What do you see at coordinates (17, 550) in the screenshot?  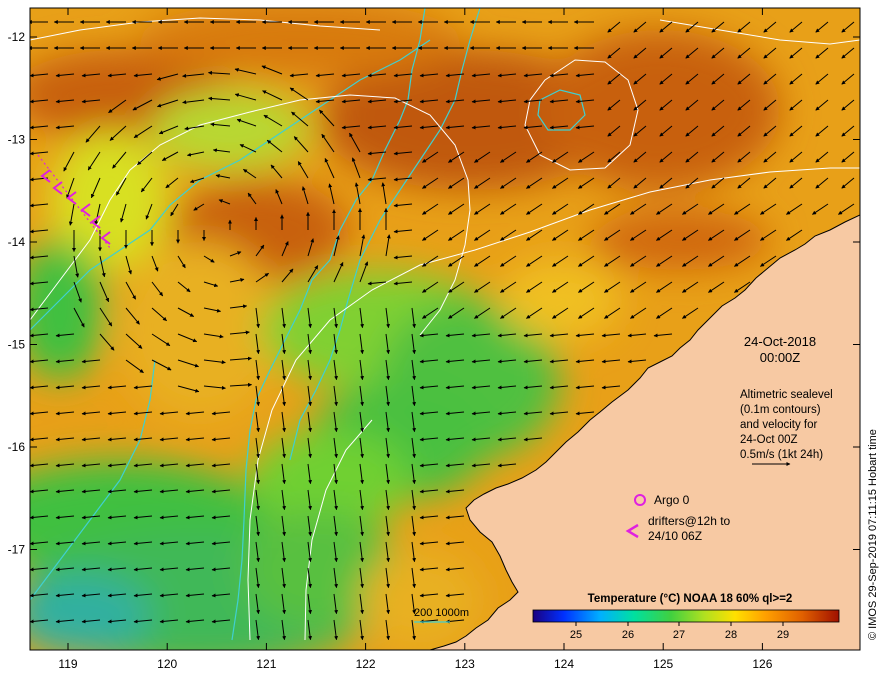 I see `lat-tick-label: -17` at bounding box center [17, 550].